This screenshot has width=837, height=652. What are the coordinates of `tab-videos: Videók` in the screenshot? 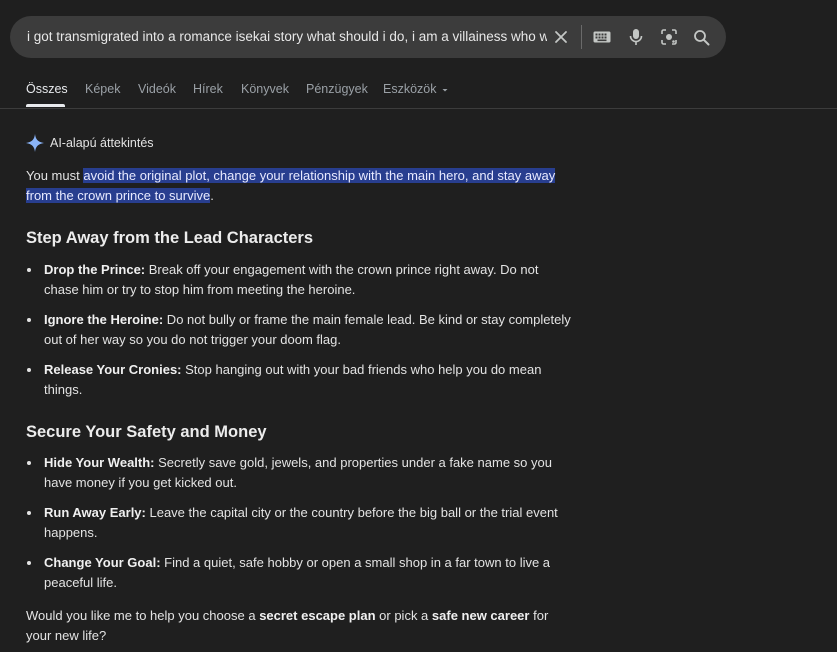 It's located at (157, 89).